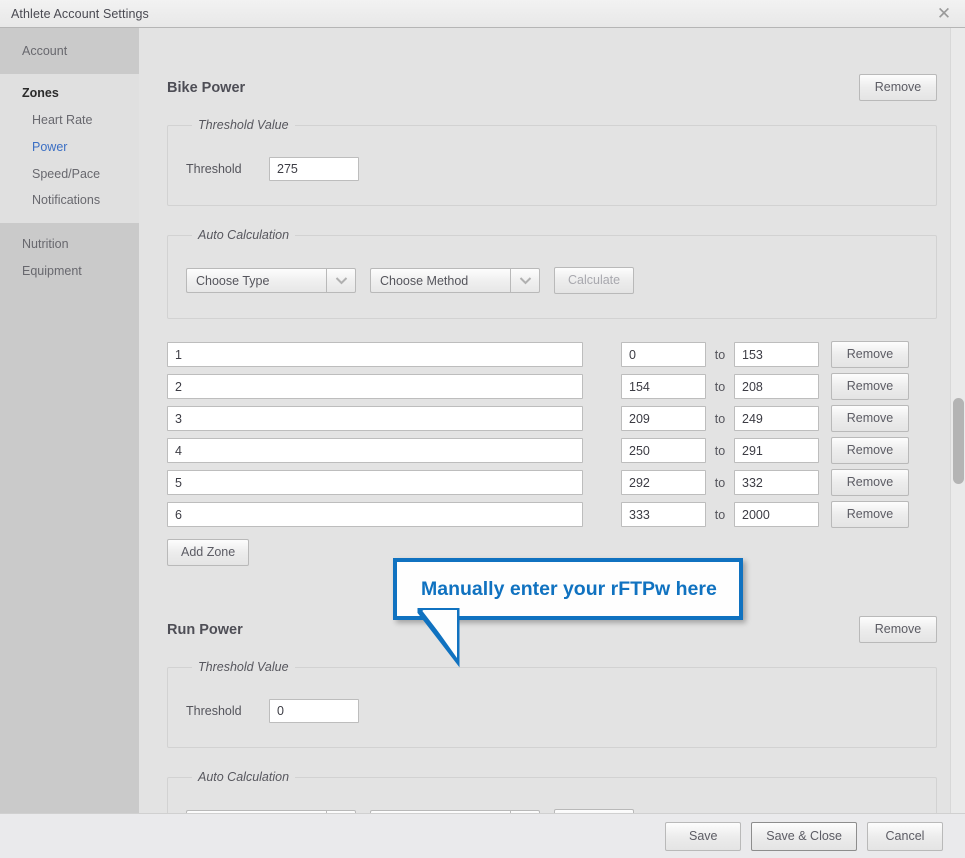 Image resolution: width=965 pixels, height=858 pixels. Describe the element at coordinates (208, 552) in the screenshot. I see `add-zone-button-bike: Add Zone` at that location.